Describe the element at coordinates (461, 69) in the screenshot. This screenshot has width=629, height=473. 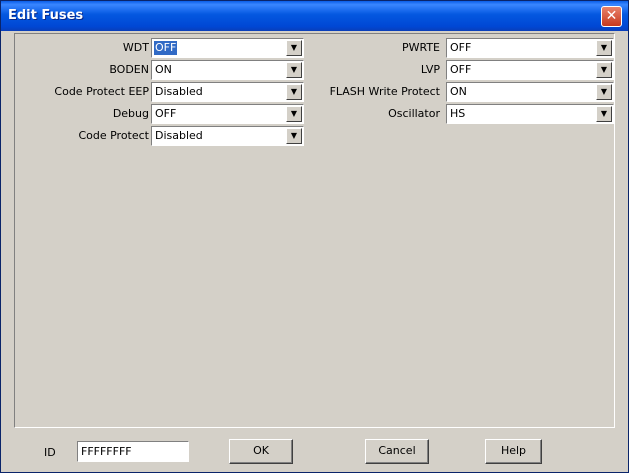
I see `fuse-value-lvp: OFF` at that location.